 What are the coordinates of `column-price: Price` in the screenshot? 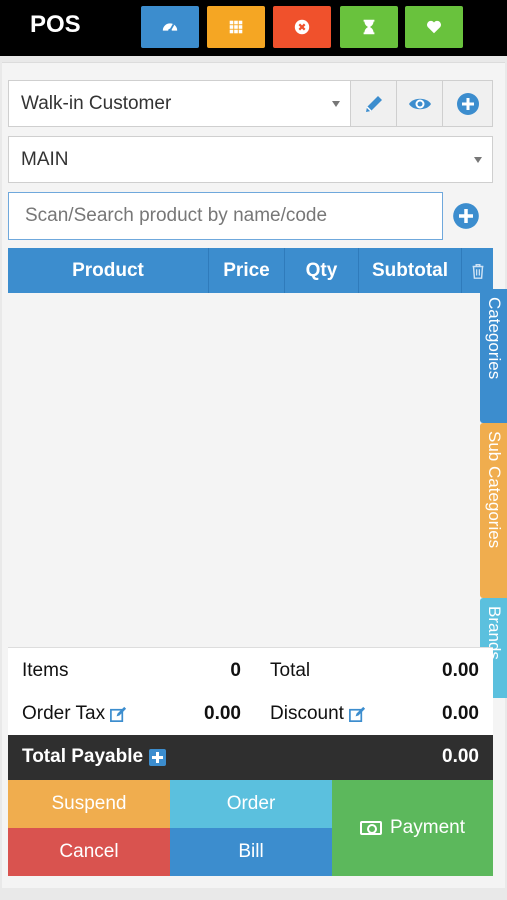 It's located at (247, 270).